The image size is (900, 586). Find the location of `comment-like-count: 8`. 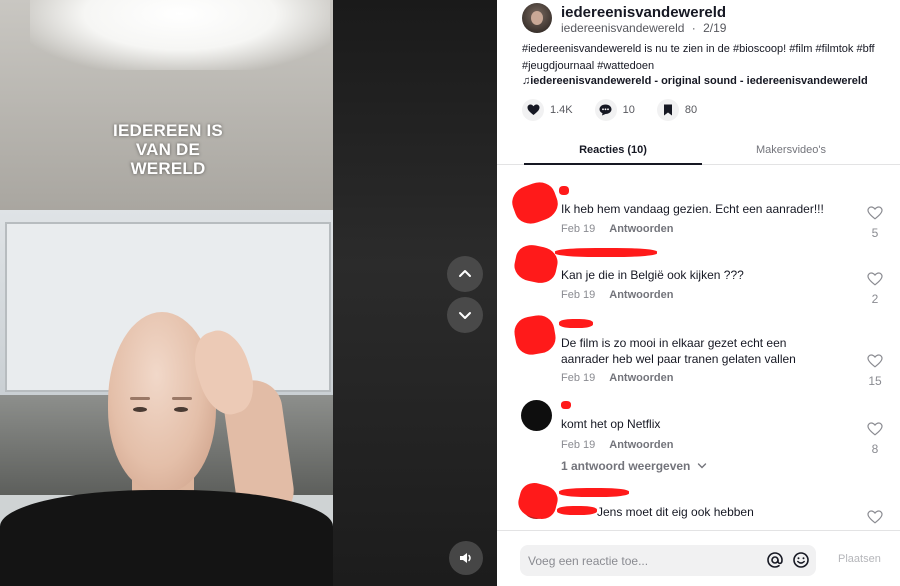

comment-like-count: 8 is located at coordinates (875, 449).